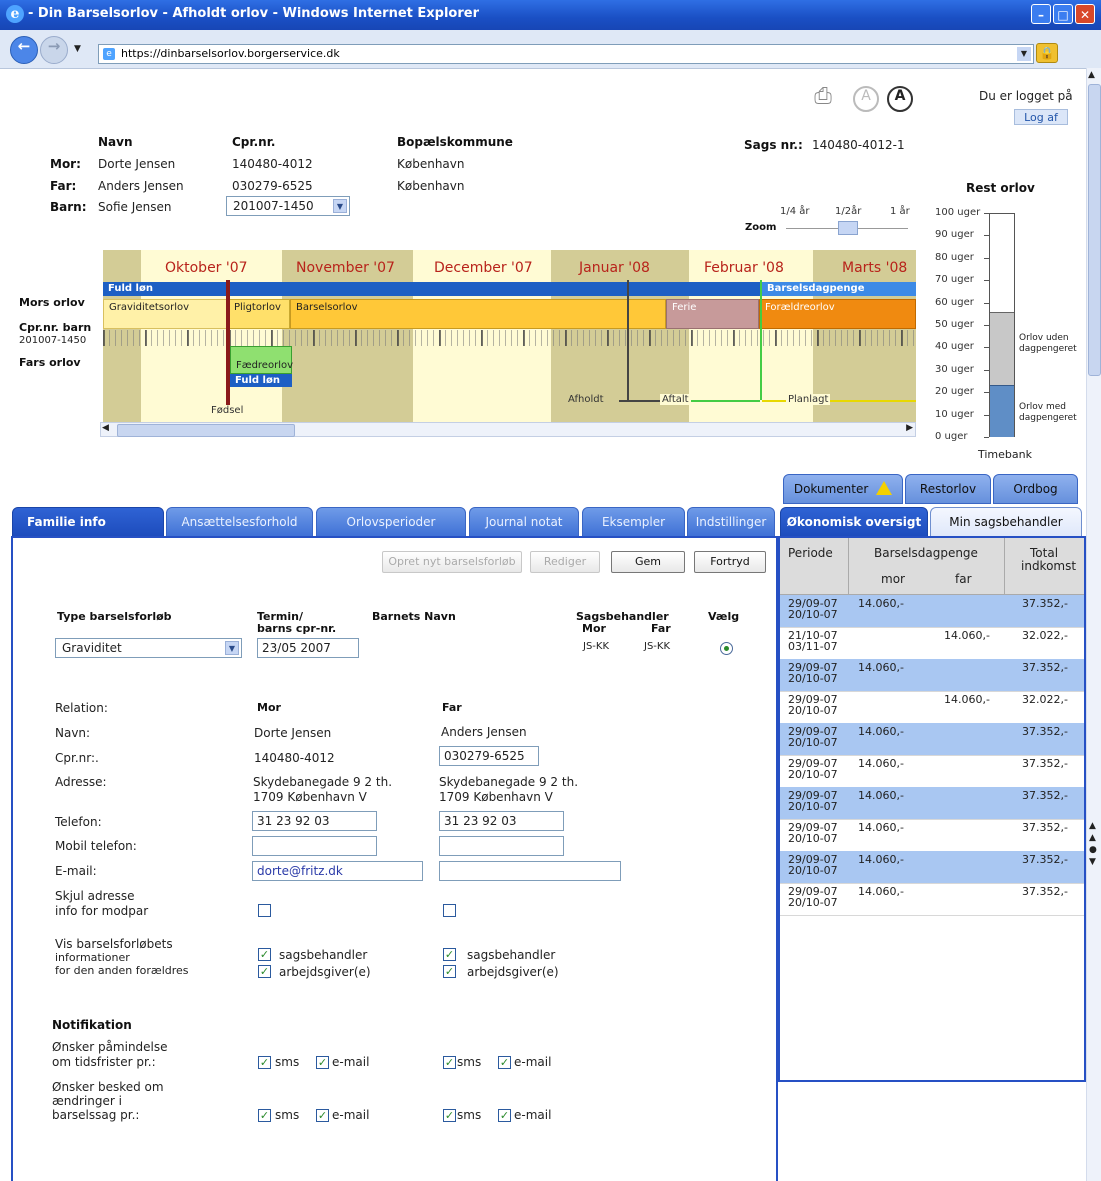 The image size is (1101, 1181). Describe the element at coordinates (909, 428) in the screenshot. I see `scroll-right-icon: ▶` at that location.